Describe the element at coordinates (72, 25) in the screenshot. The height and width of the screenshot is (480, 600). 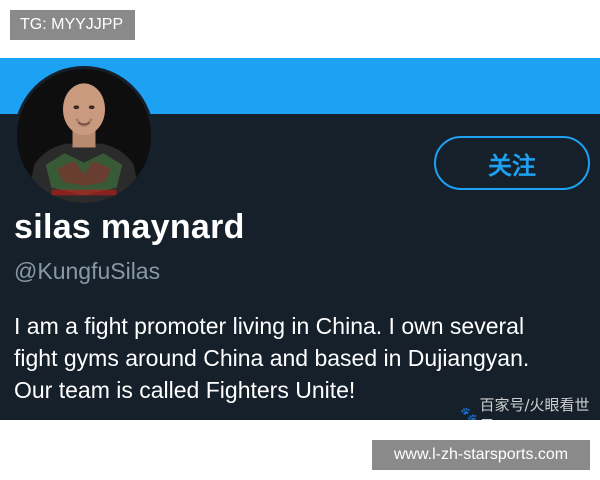
I see `tg-label: TG: MYYJJPP` at that location.